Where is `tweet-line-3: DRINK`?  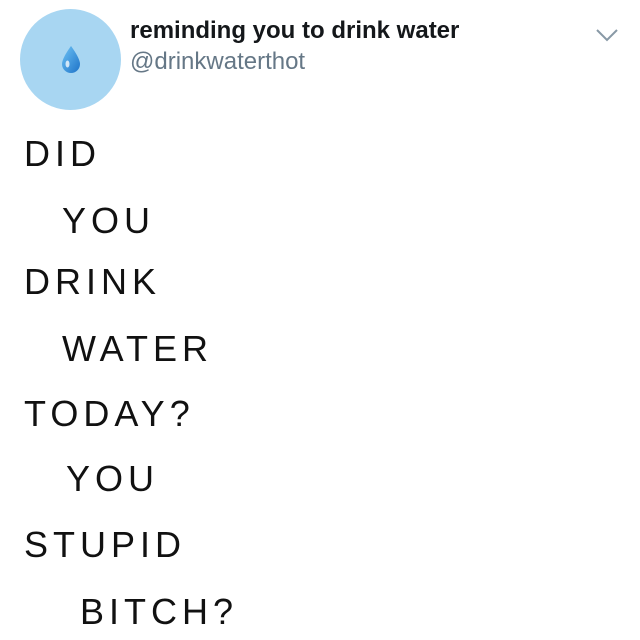
tweet-line-3: DRINK is located at coordinates (93, 281).